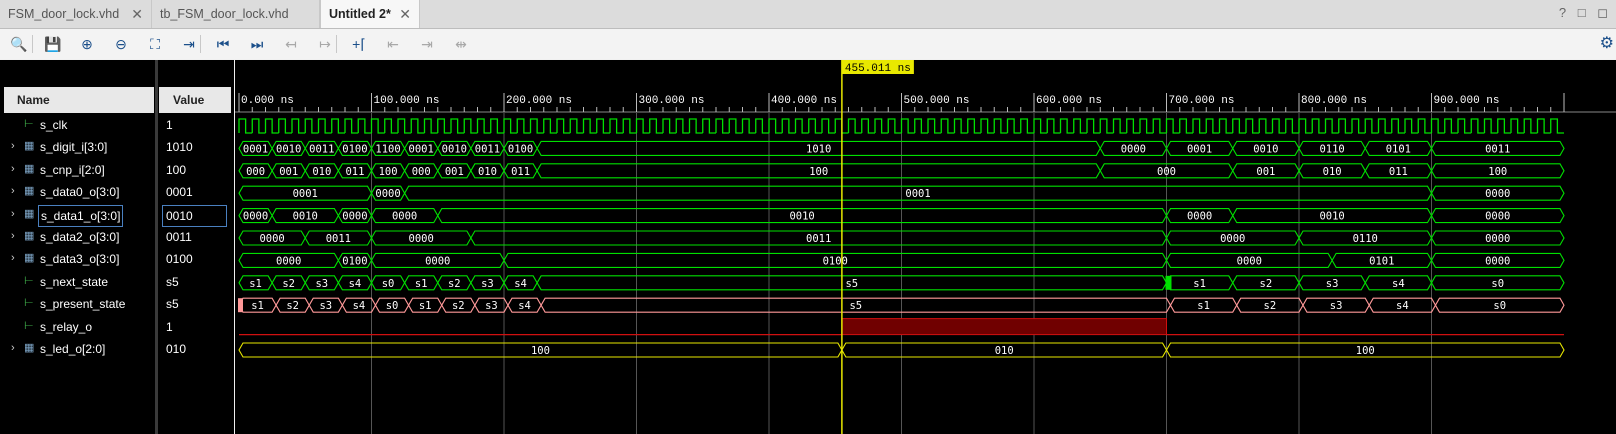  I want to click on signal-name: s_next_state, so click(74, 282).